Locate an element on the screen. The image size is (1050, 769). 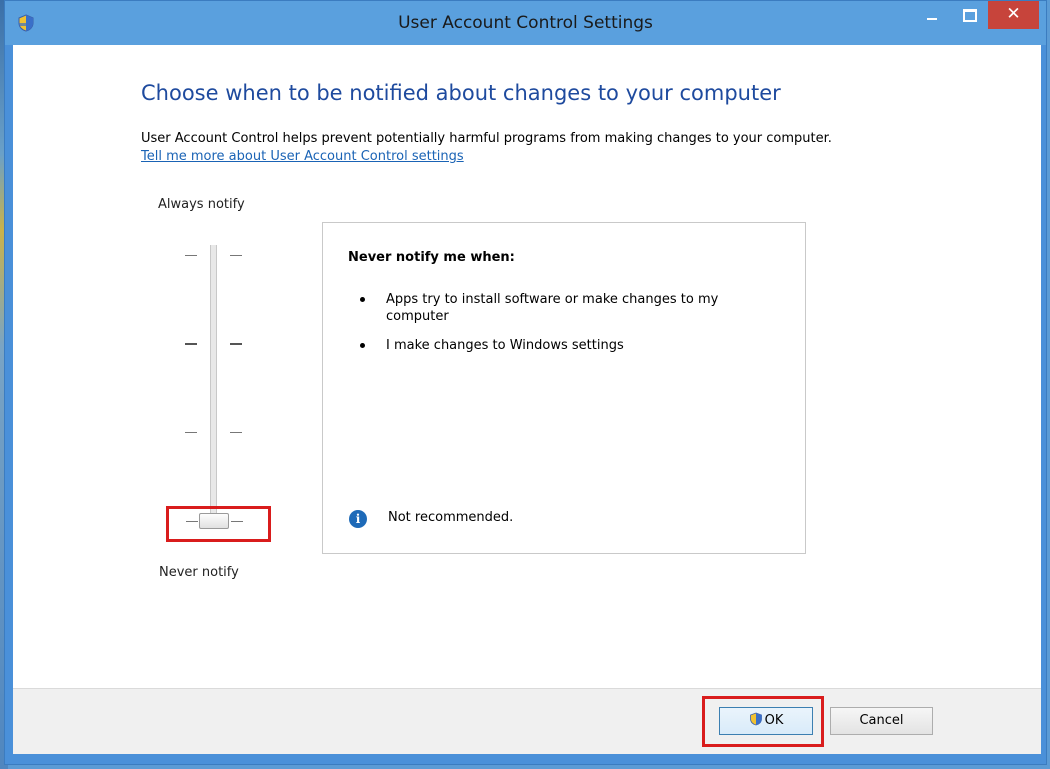
slider-tick-level-3-left is located at coordinates (191, 344).